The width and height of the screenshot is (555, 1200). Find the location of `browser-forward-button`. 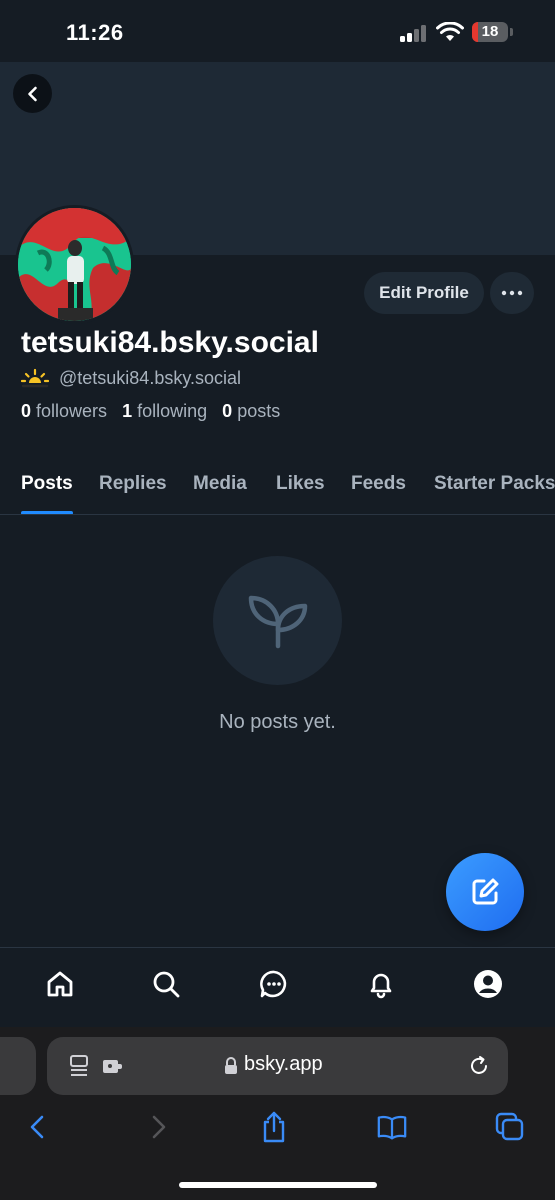

browser-forward-button is located at coordinates (158, 1127).